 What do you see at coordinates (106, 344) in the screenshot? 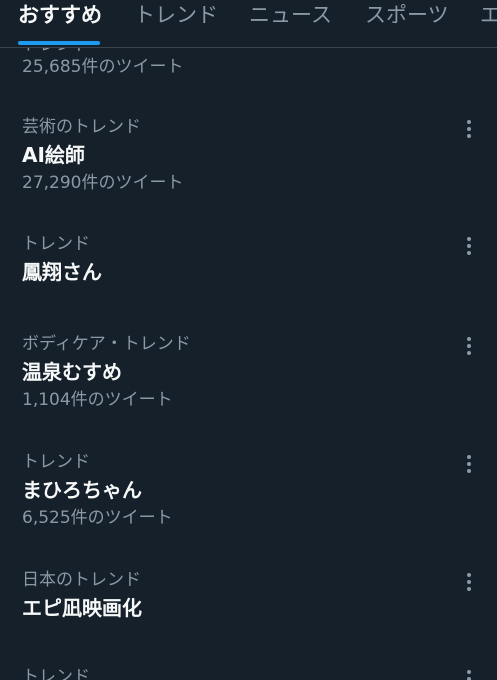
I see `trend-context: ボディケア・トレンド` at bounding box center [106, 344].